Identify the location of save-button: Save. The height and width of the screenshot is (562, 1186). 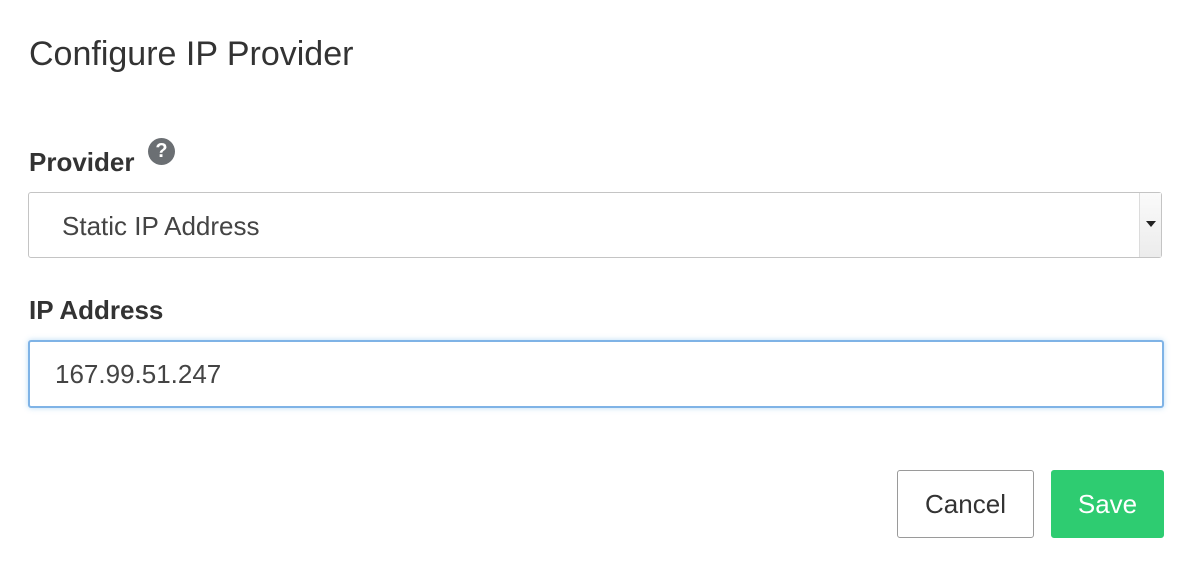
(1107, 504).